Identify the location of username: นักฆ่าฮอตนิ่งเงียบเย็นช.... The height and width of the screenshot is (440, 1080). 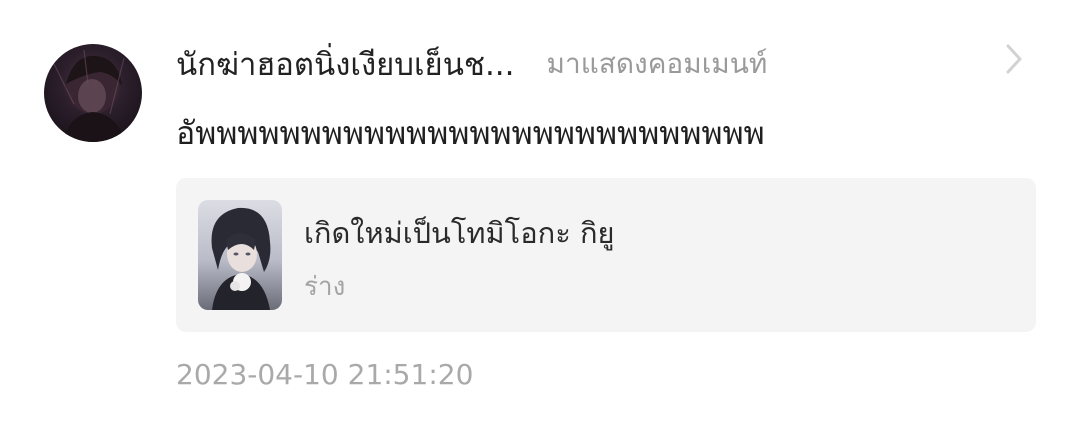
(345, 64).